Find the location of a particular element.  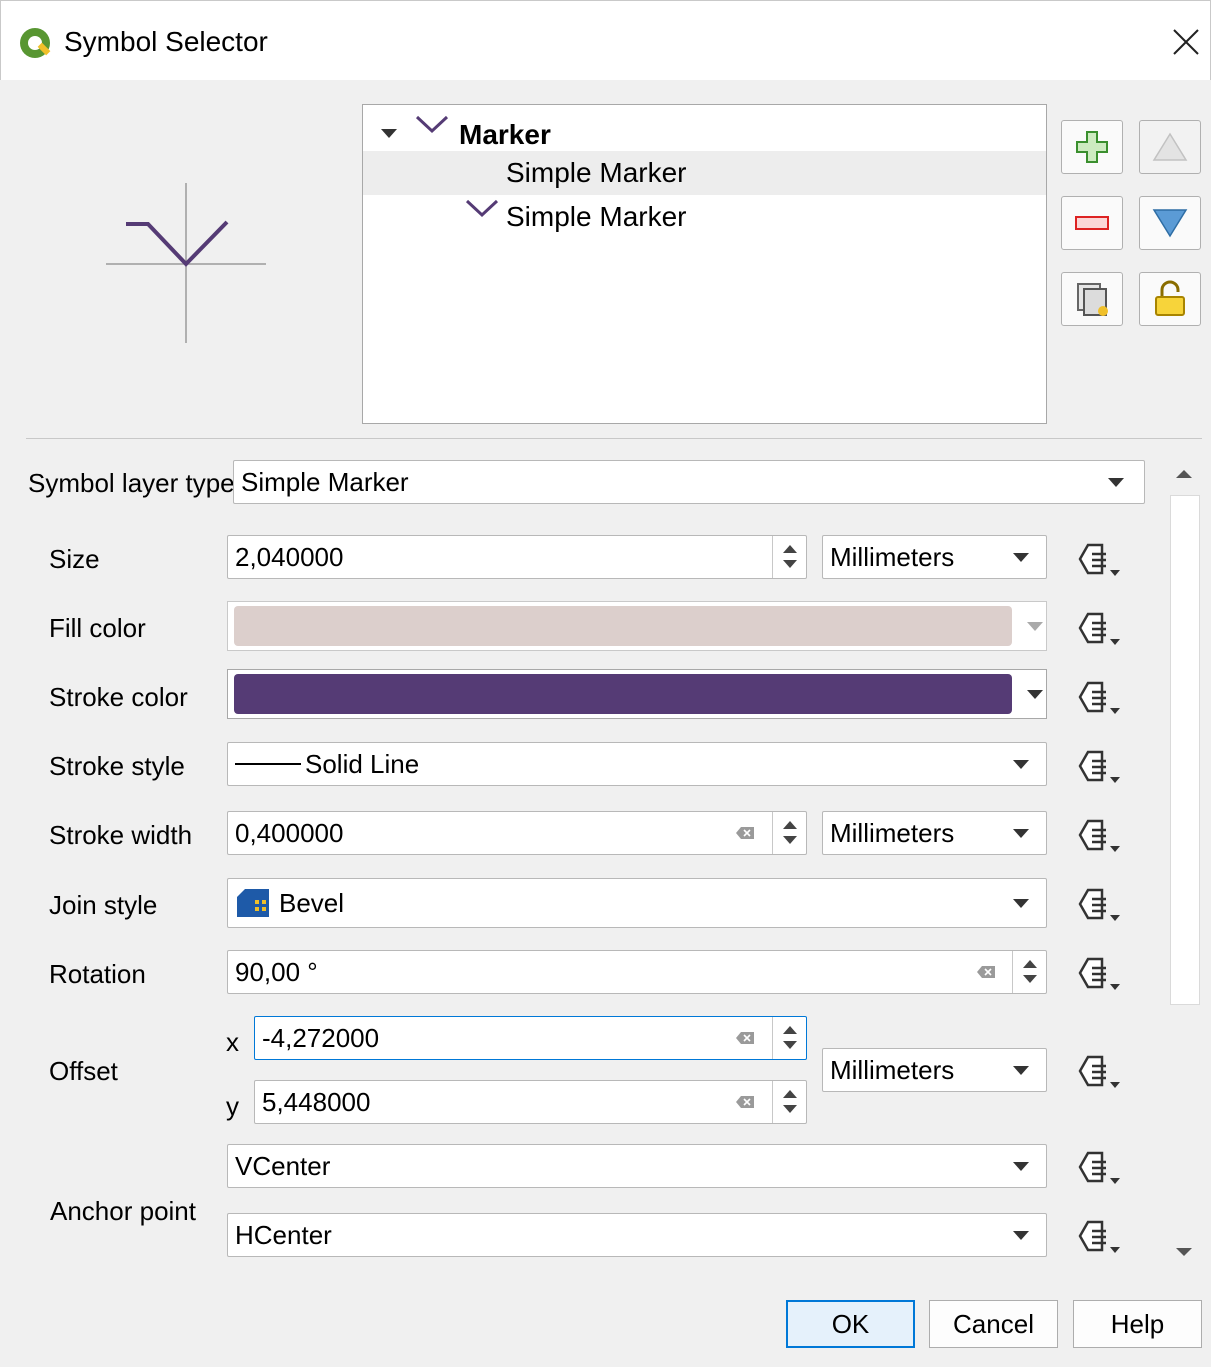

stroke-style-select: Solid Line is located at coordinates (637, 764).